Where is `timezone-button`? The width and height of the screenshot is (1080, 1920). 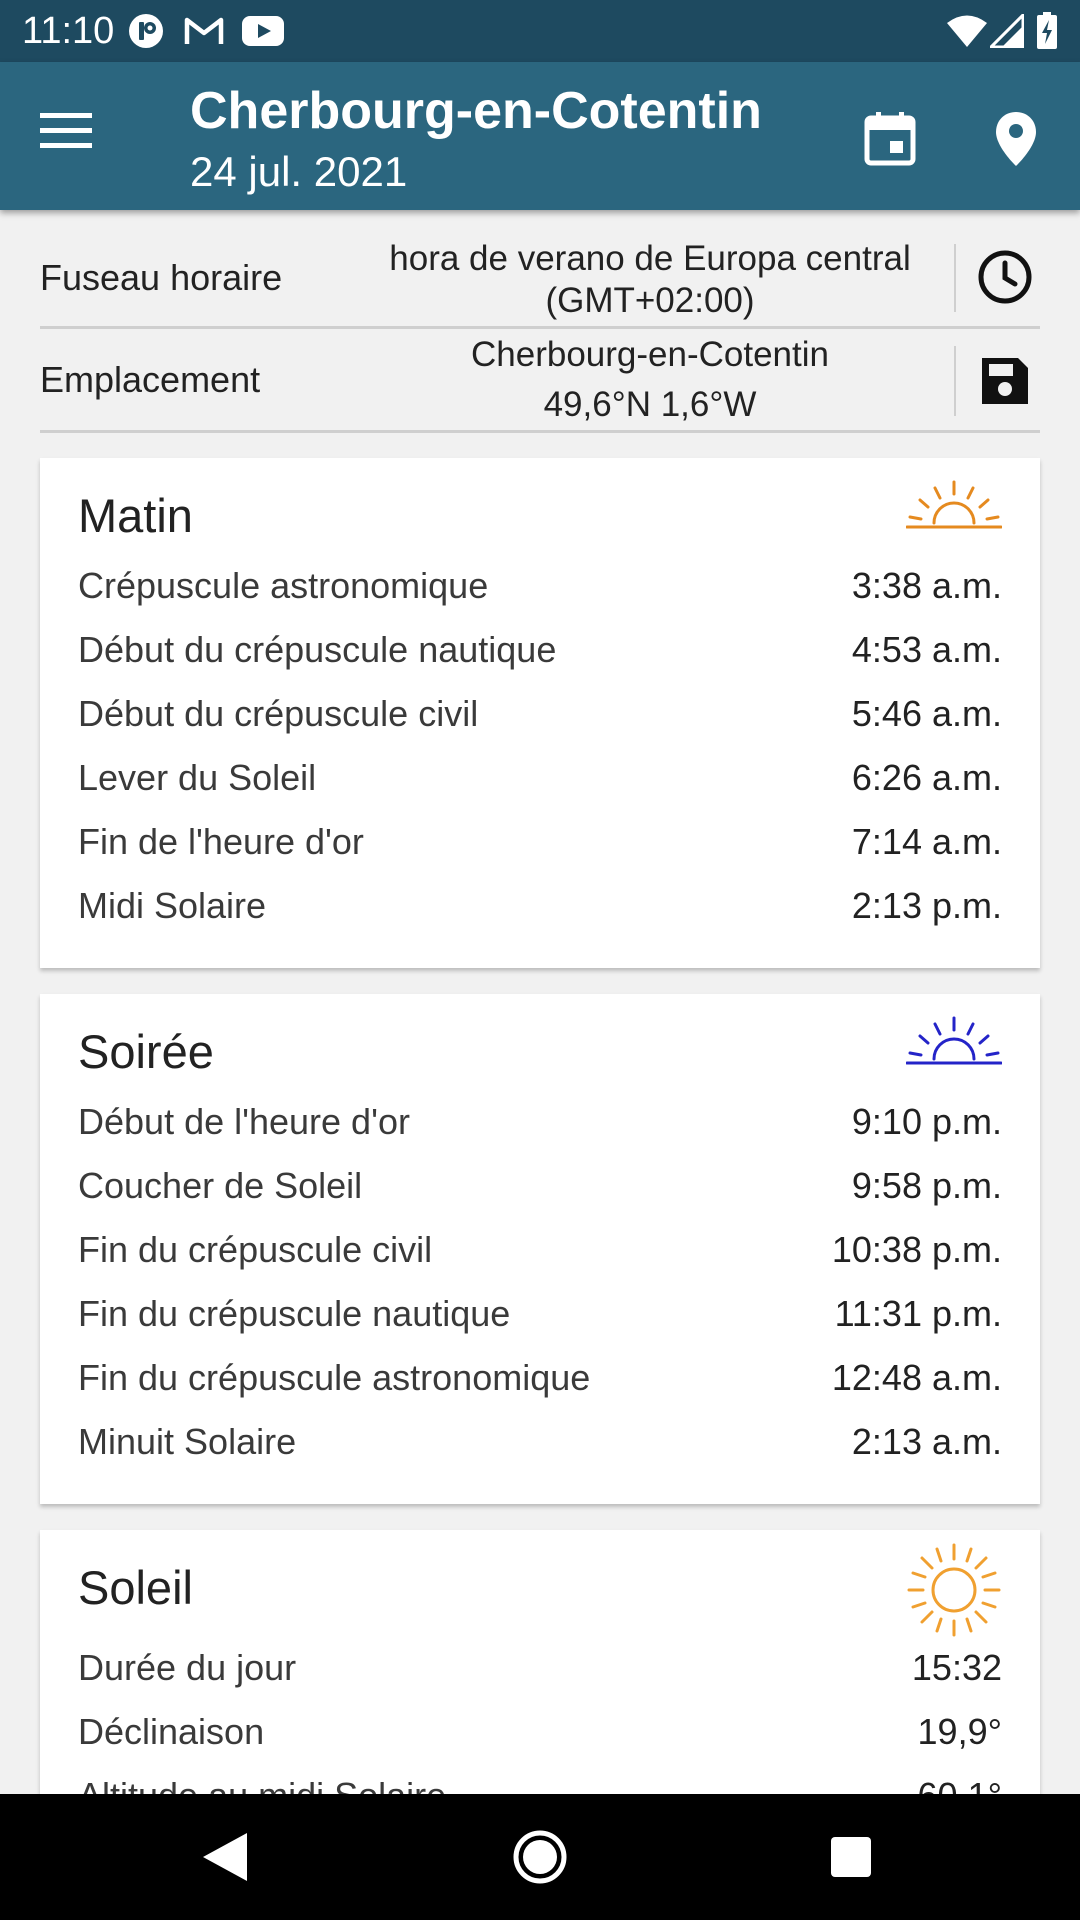 timezone-button is located at coordinates (1005, 277).